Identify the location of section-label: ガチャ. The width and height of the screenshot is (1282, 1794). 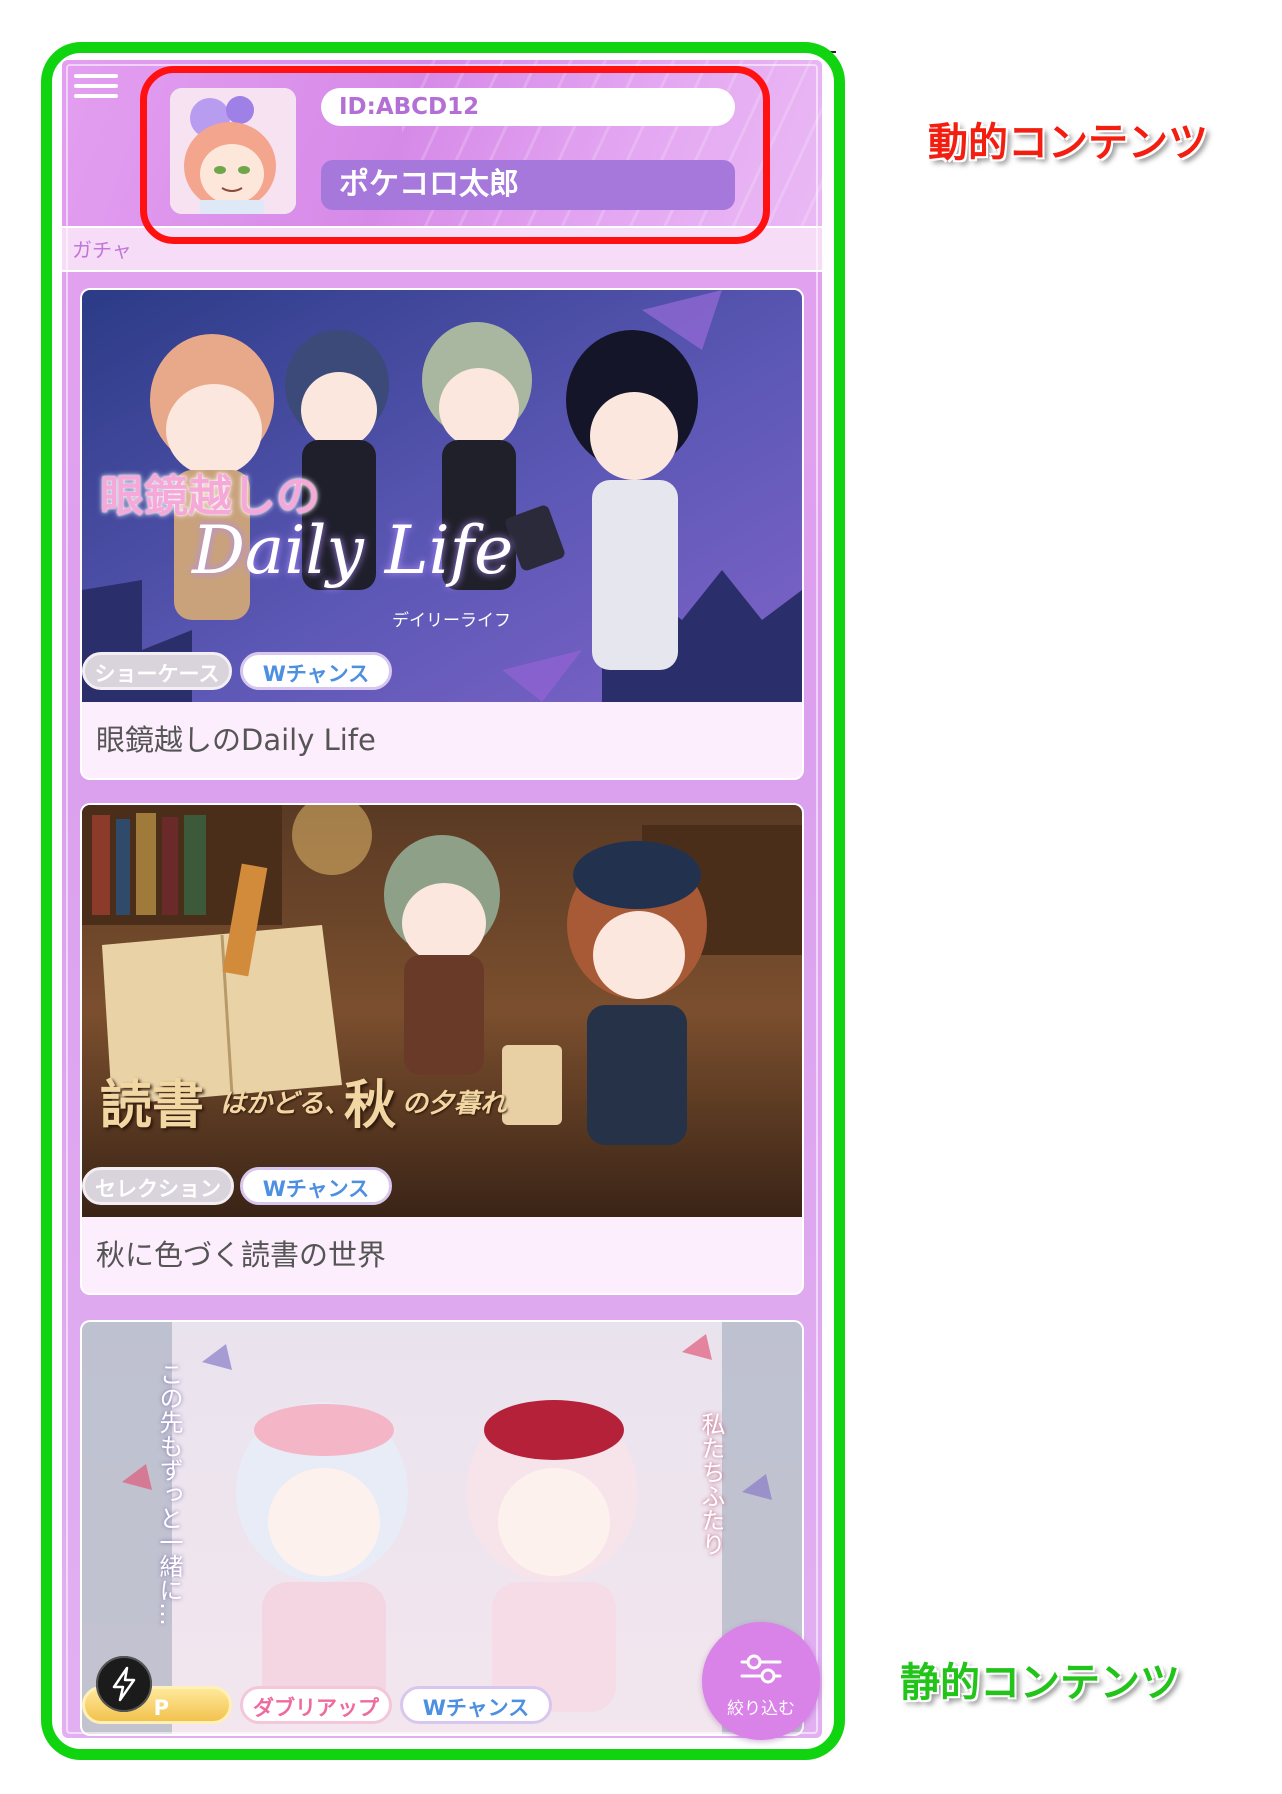
(102, 250).